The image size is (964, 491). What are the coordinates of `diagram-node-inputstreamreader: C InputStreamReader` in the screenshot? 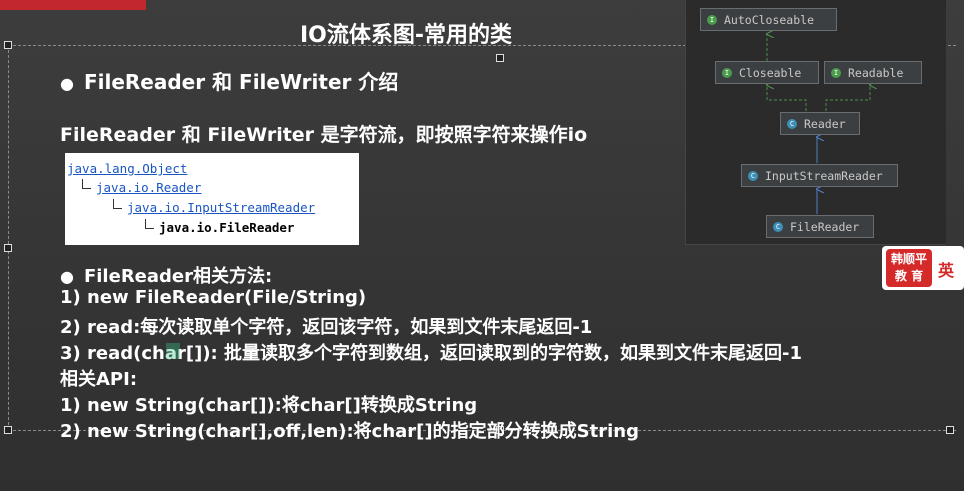 It's located at (819, 175).